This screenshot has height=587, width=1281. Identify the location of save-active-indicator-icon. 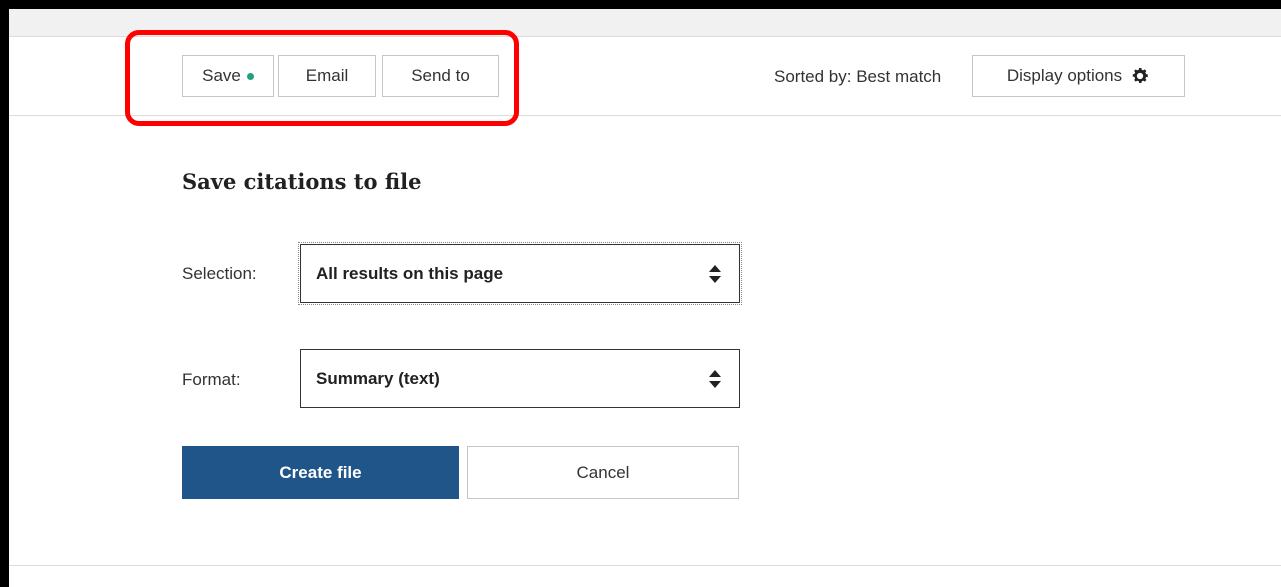
(250, 76).